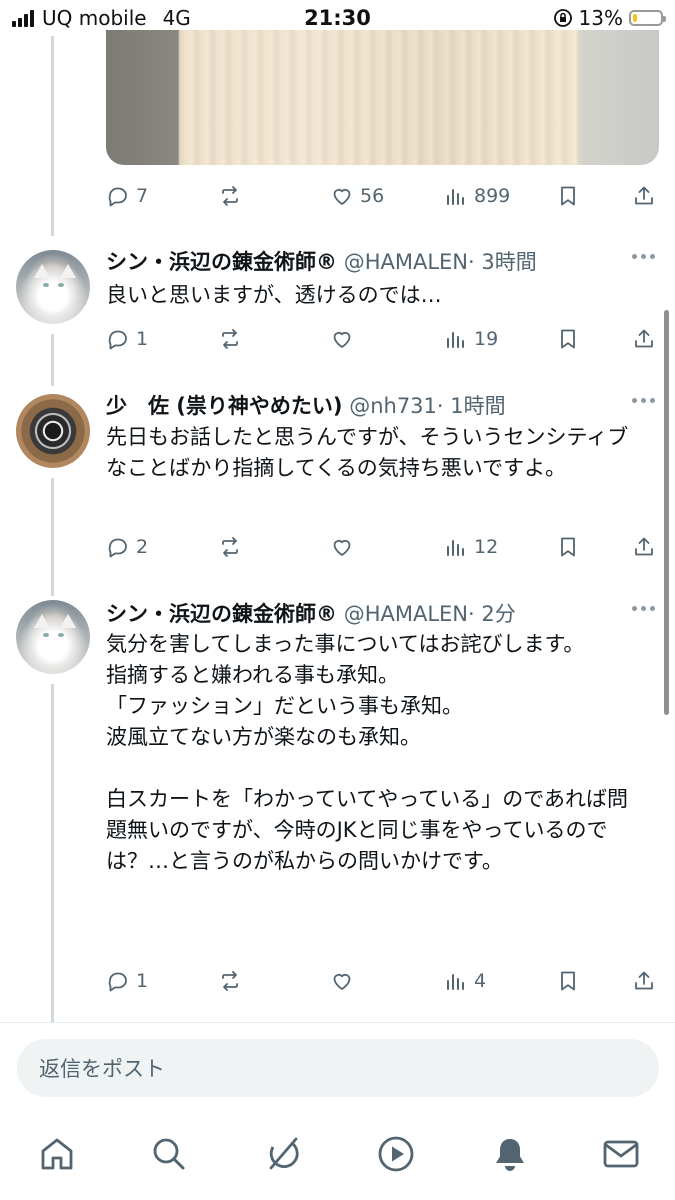 The image size is (675, 1200). What do you see at coordinates (486, 547) in the screenshot?
I see `views-count: 12` at bounding box center [486, 547].